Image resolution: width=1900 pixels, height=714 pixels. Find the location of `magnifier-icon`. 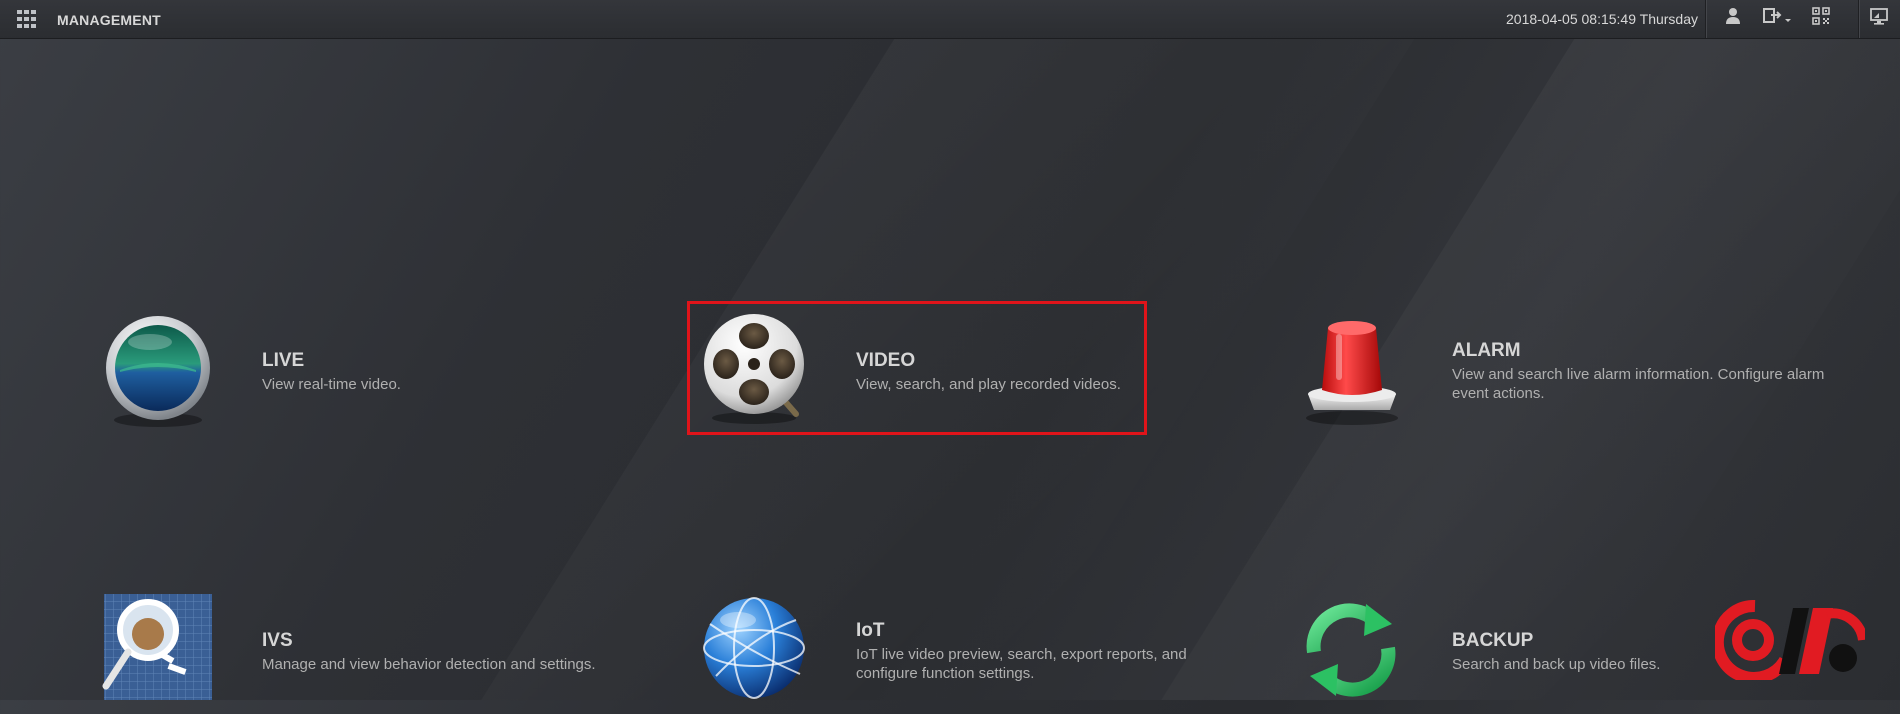

magnifier-icon is located at coordinates (158, 654).